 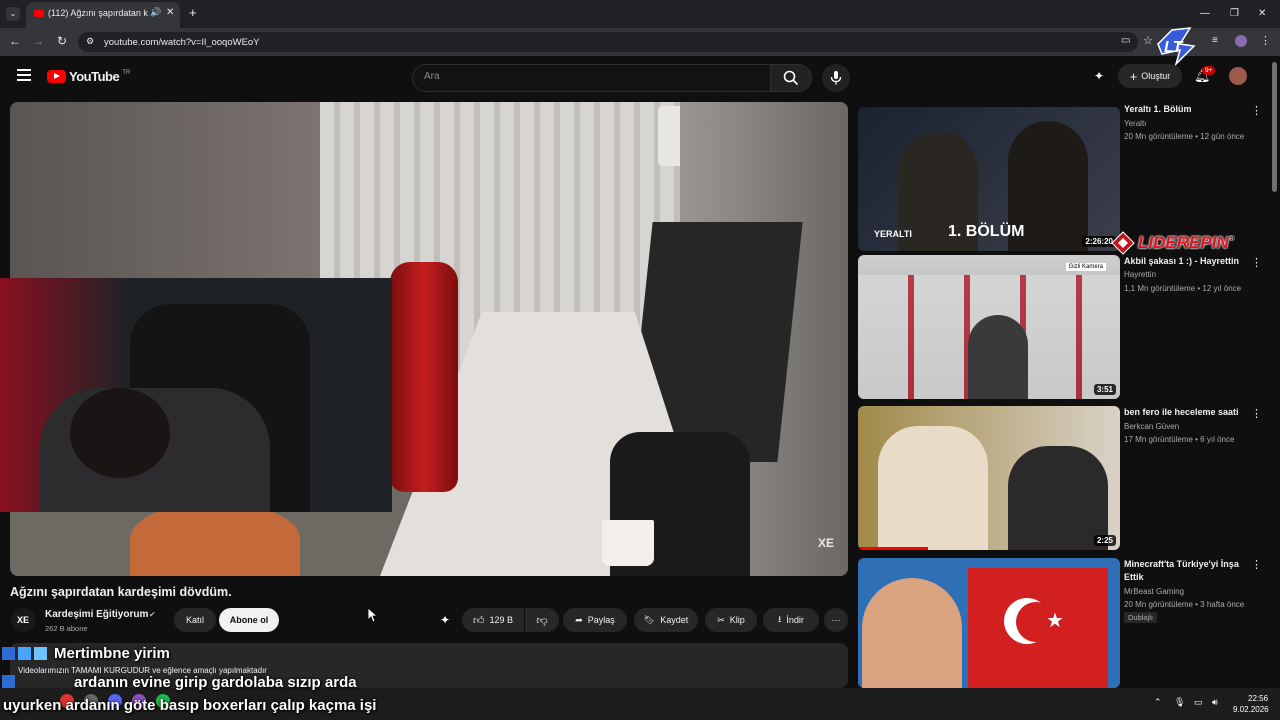 I want to click on rec-thumbnail: 2:25, so click(x=989, y=478).